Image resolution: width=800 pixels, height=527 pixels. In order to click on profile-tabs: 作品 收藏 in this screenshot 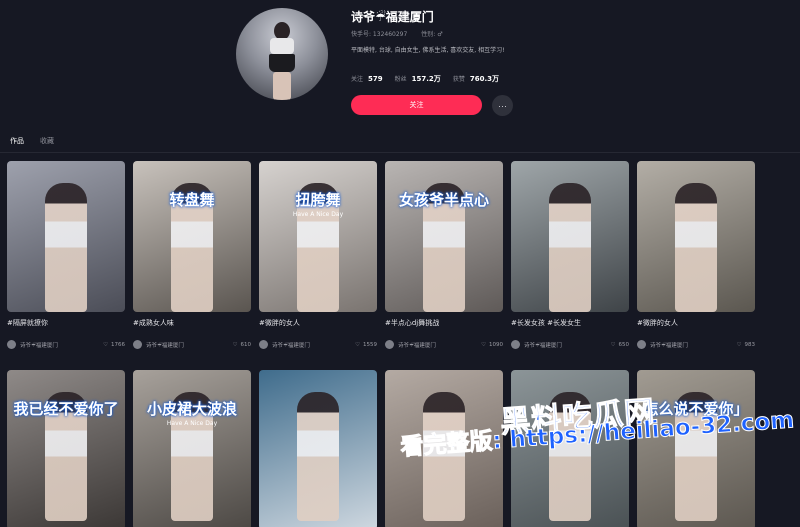, I will do `click(32, 144)`.